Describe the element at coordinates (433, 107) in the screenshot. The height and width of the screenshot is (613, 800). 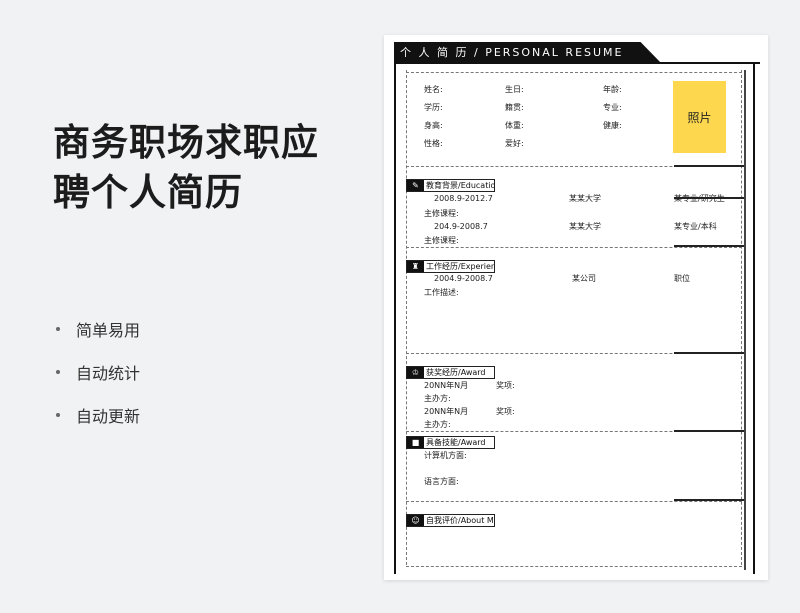
I see `field-degree: 学历:` at that location.